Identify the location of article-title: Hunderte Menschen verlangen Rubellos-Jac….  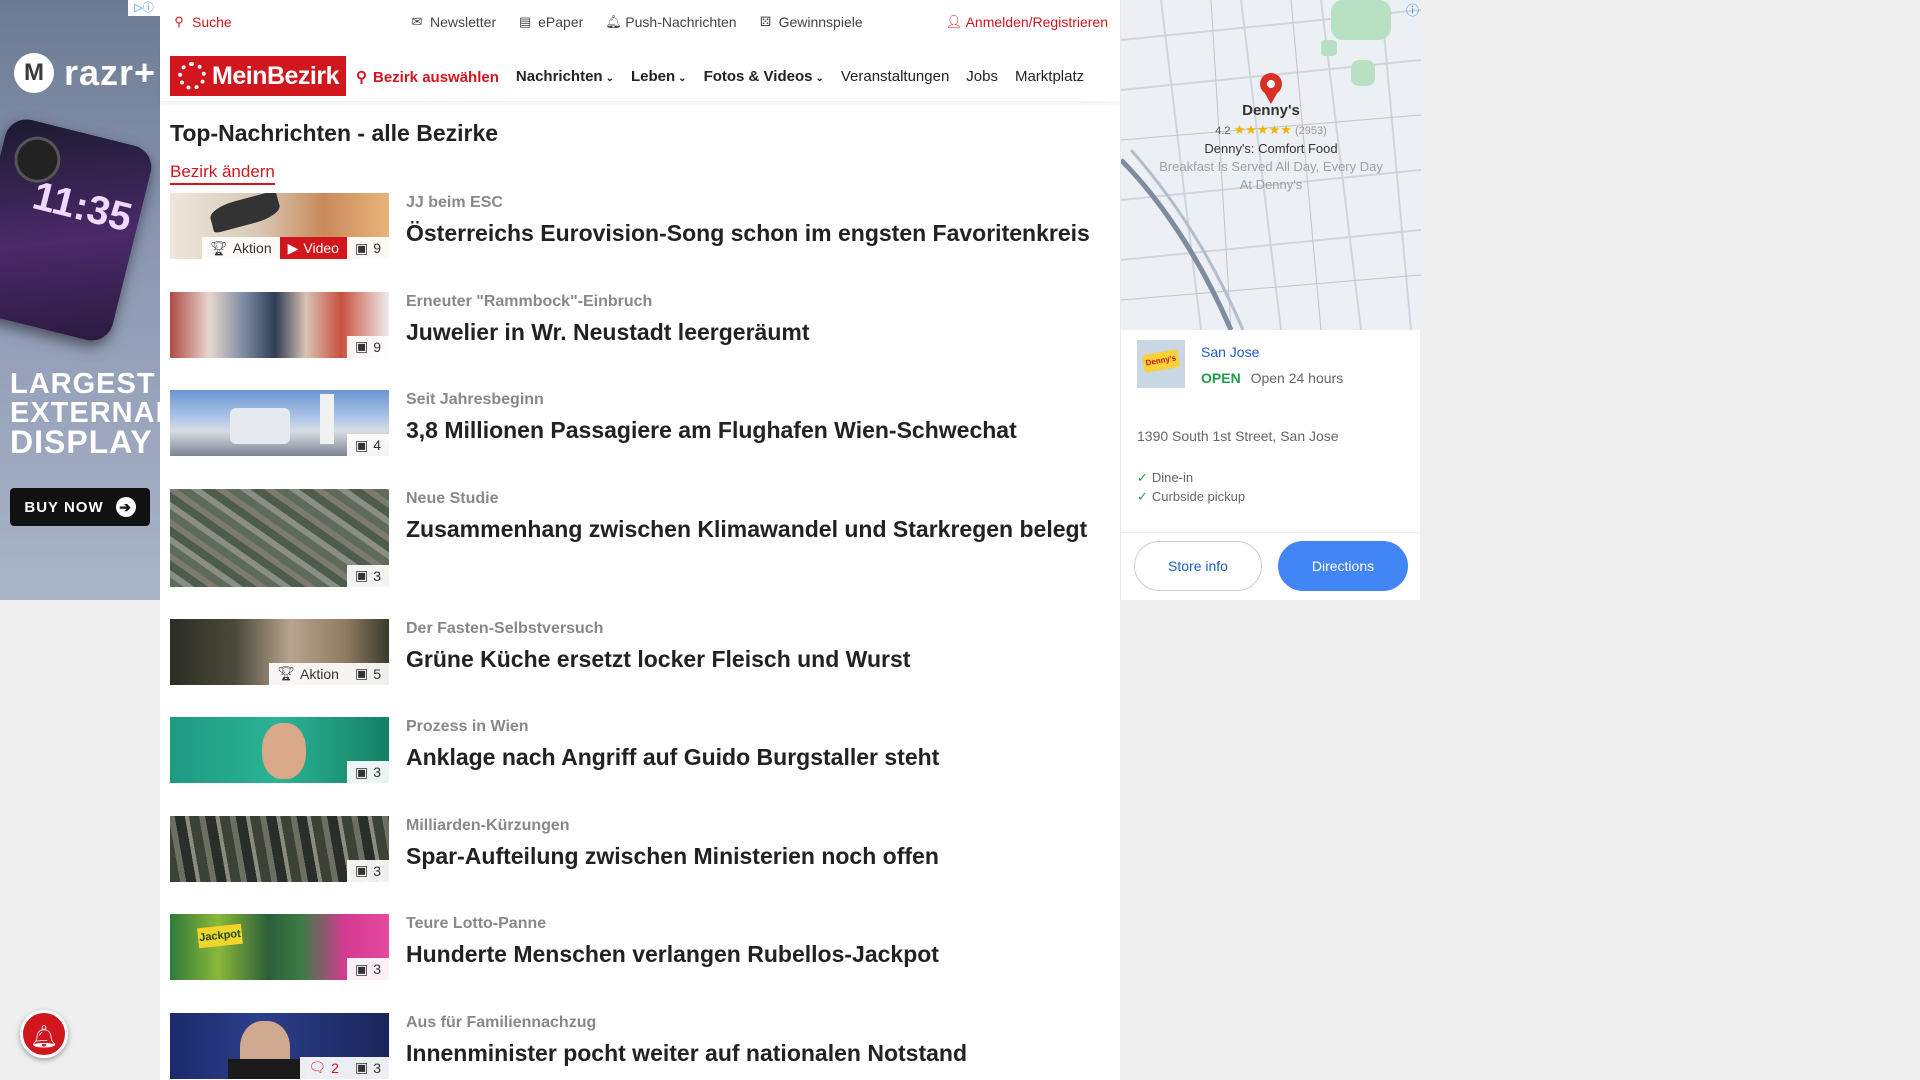
(756, 954).